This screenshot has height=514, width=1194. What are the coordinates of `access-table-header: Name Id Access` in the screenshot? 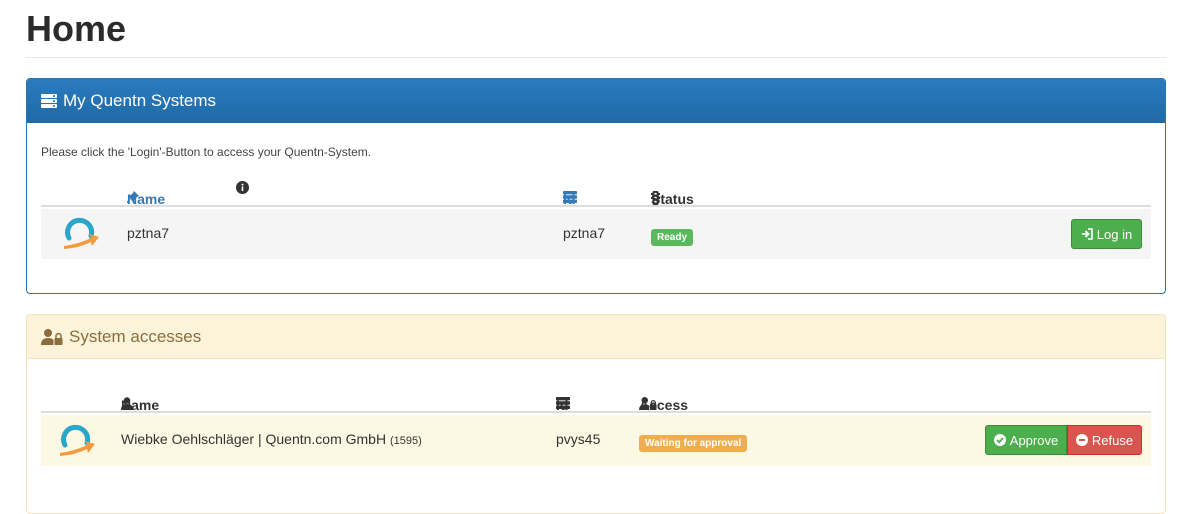 It's located at (596, 395).